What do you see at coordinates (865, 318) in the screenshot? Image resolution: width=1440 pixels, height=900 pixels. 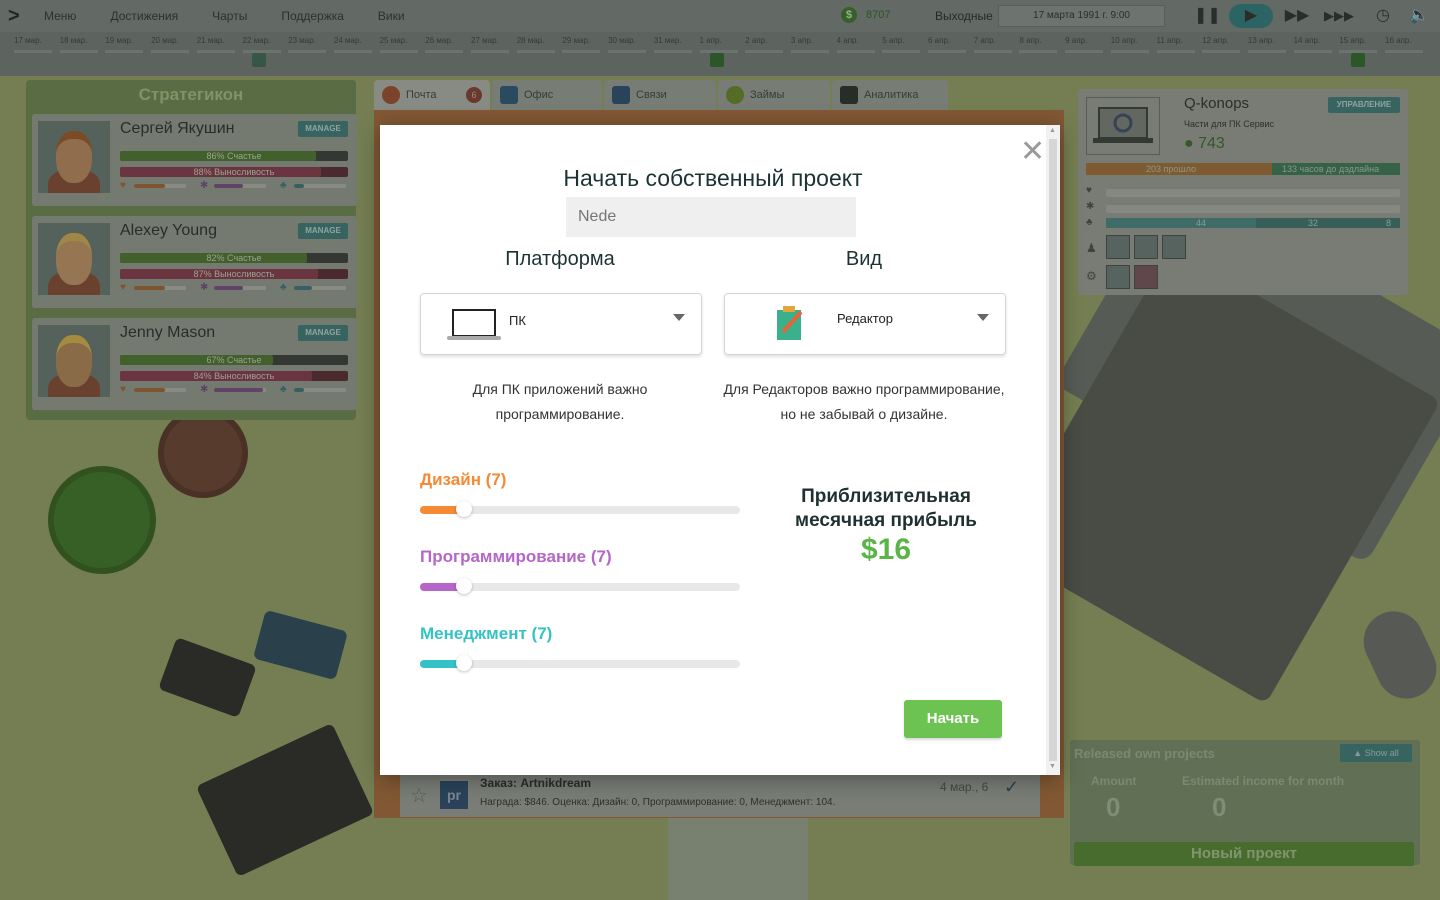 I see `type-value: Редактор` at bounding box center [865, 318].